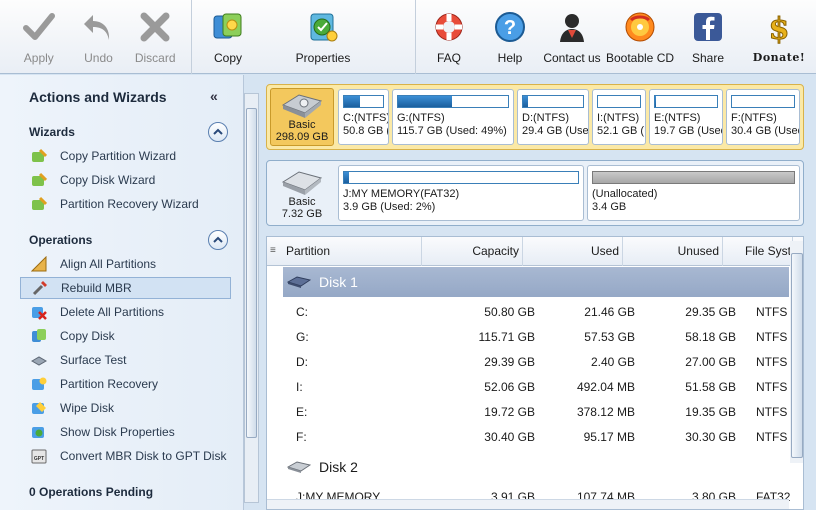 This screenshot has height=510, width=816. Describe the element at coordinates (555, 131) in the screenshot. I see `partition-detail: 29.4 GB (Used: 8%)` at that location.